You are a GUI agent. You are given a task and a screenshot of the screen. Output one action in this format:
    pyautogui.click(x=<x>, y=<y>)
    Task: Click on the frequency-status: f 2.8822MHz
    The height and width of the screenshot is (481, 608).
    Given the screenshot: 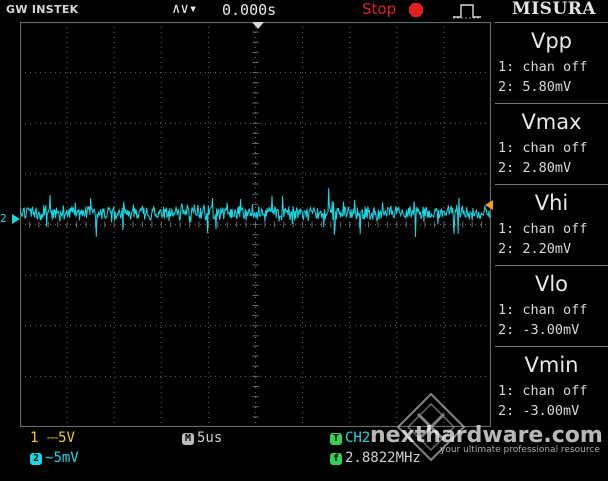 What is the action you would take?
    pyautogui.click(x=375, y=458)
    